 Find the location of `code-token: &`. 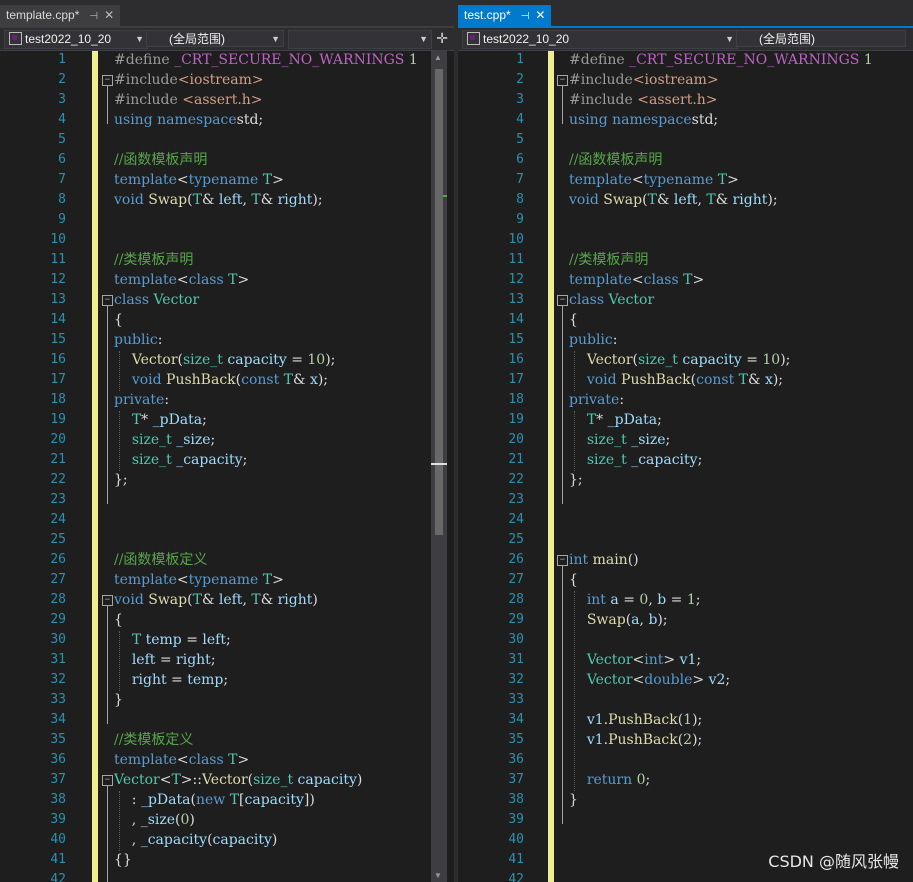

code-token: & is located at coordinates (665, 200).